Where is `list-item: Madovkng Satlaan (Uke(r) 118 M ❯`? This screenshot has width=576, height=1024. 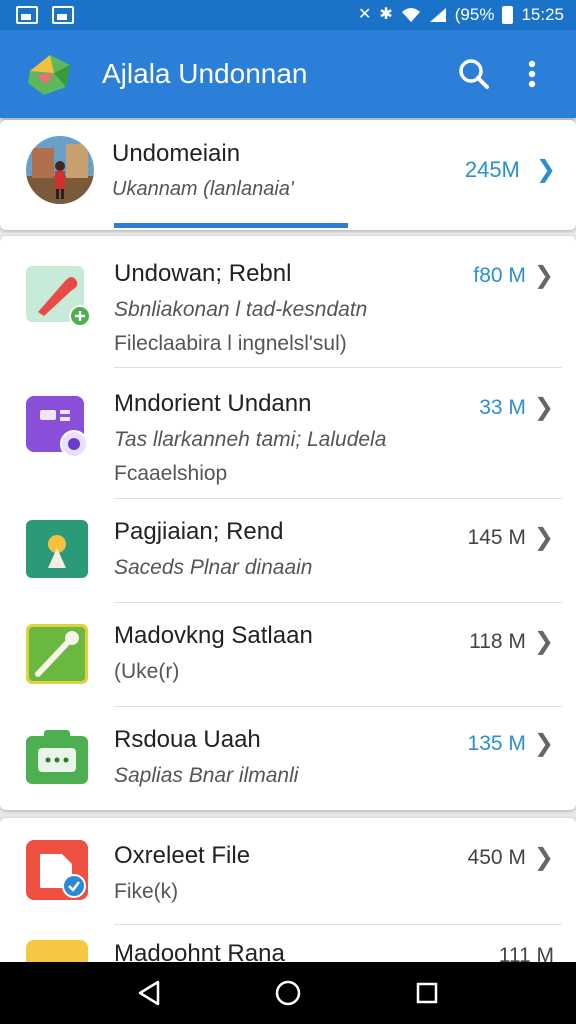
list-item: Madovkng Satlaan (Uke(r) 118 M ❯ is located at coordinates (288, 663).